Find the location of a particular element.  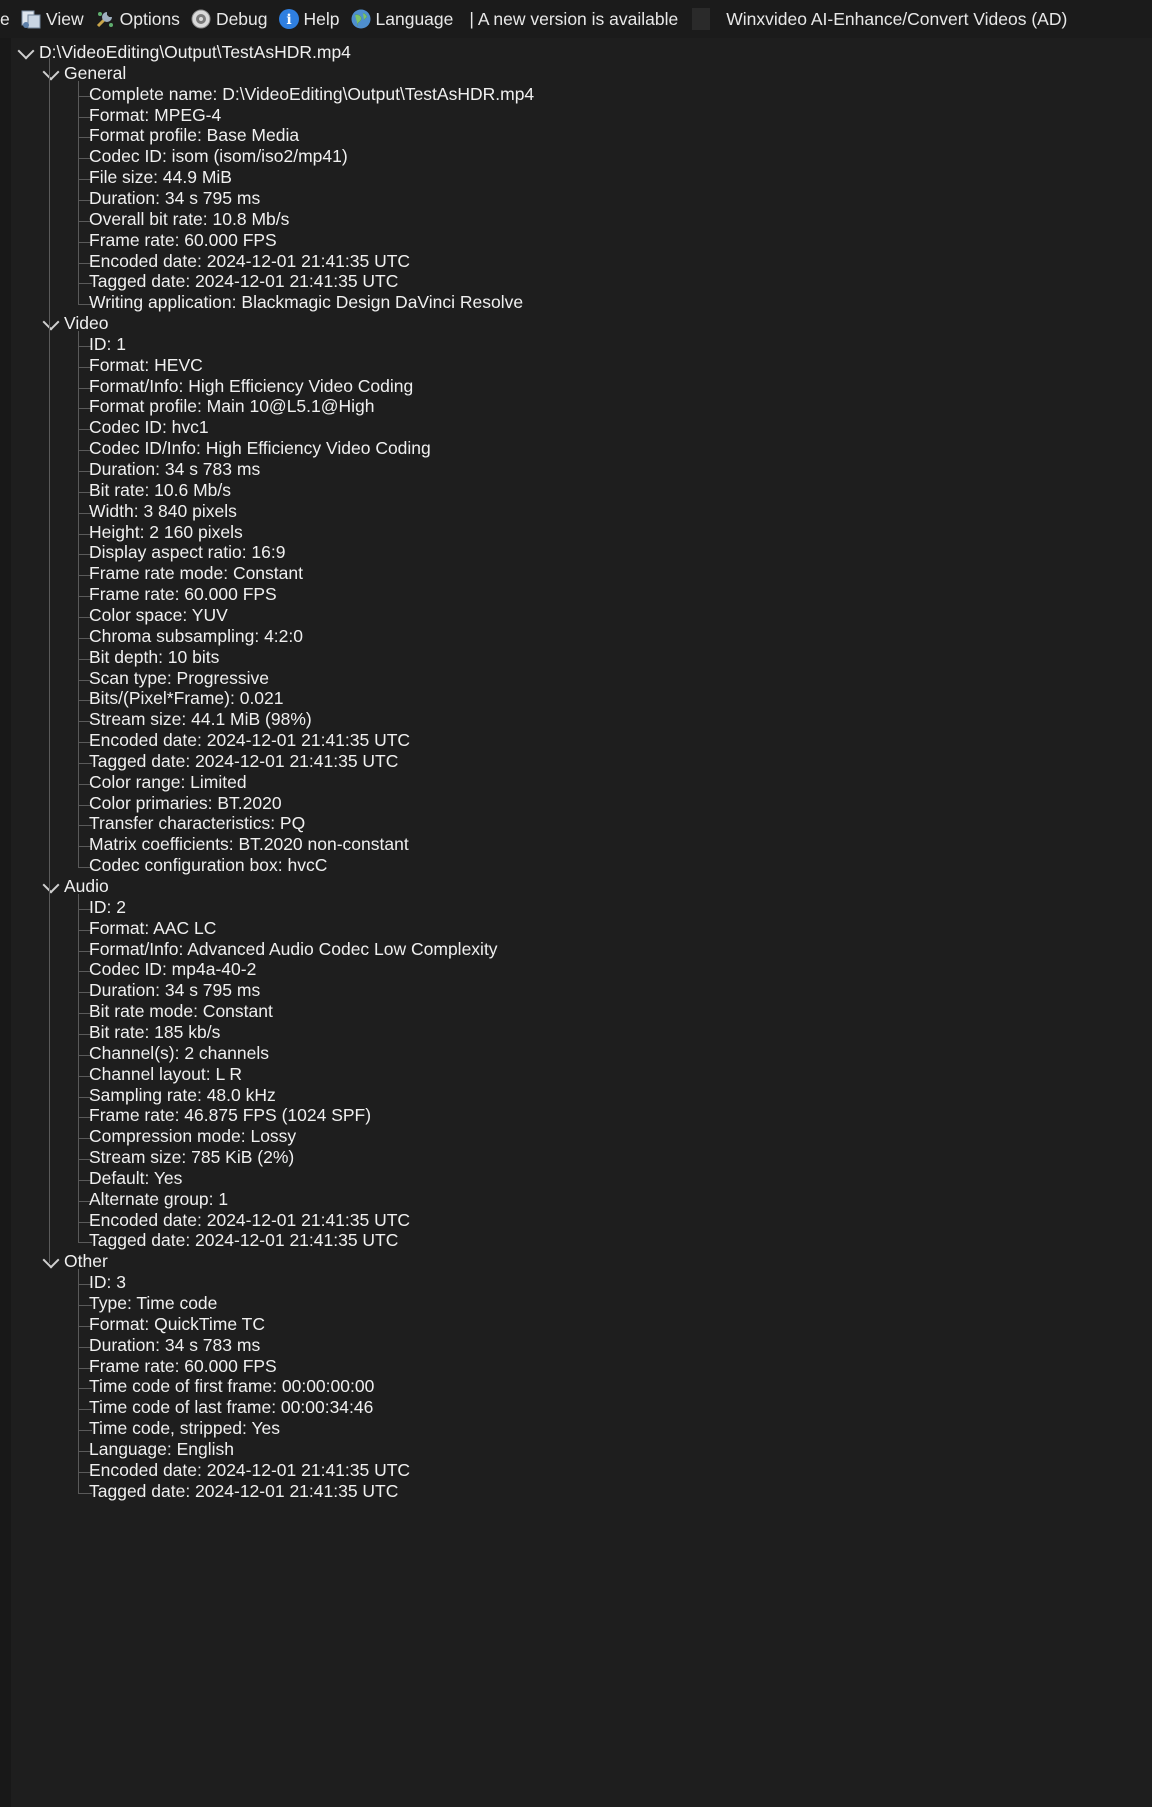

svg-text: i is located at coordinates (288, 20).